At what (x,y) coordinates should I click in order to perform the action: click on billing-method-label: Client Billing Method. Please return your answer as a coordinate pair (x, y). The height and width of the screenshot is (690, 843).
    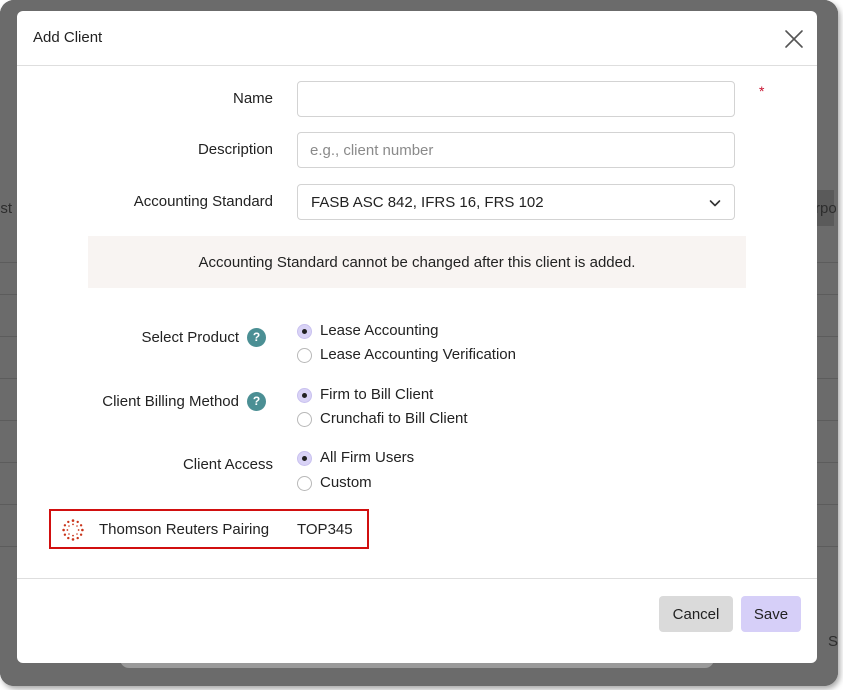
    Looking at the image, I should click on (170, 401).